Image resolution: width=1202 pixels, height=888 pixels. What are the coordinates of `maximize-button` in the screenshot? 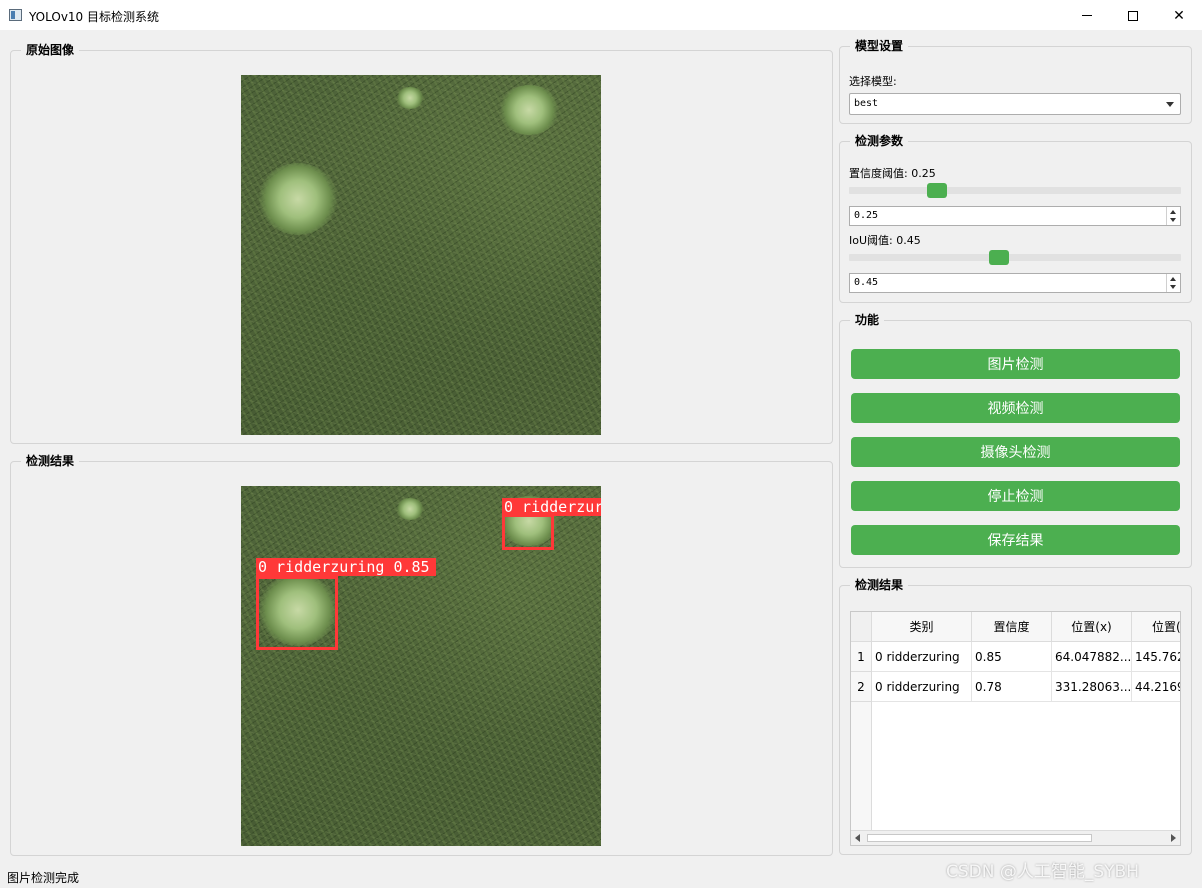 It's located at (1133, 15).